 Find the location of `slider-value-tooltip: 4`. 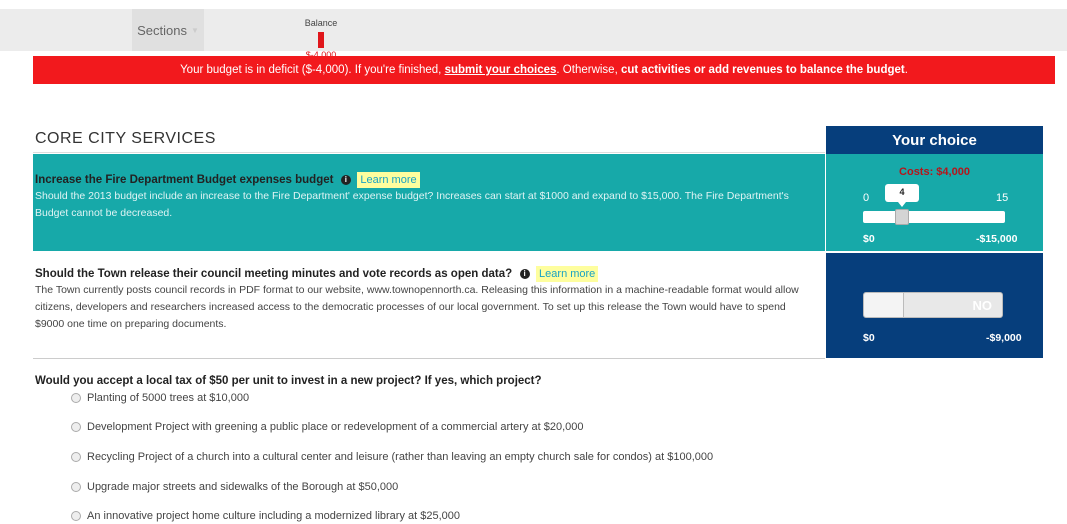

slider-value-tooltip: 4 is located at coordinates (902, 195).